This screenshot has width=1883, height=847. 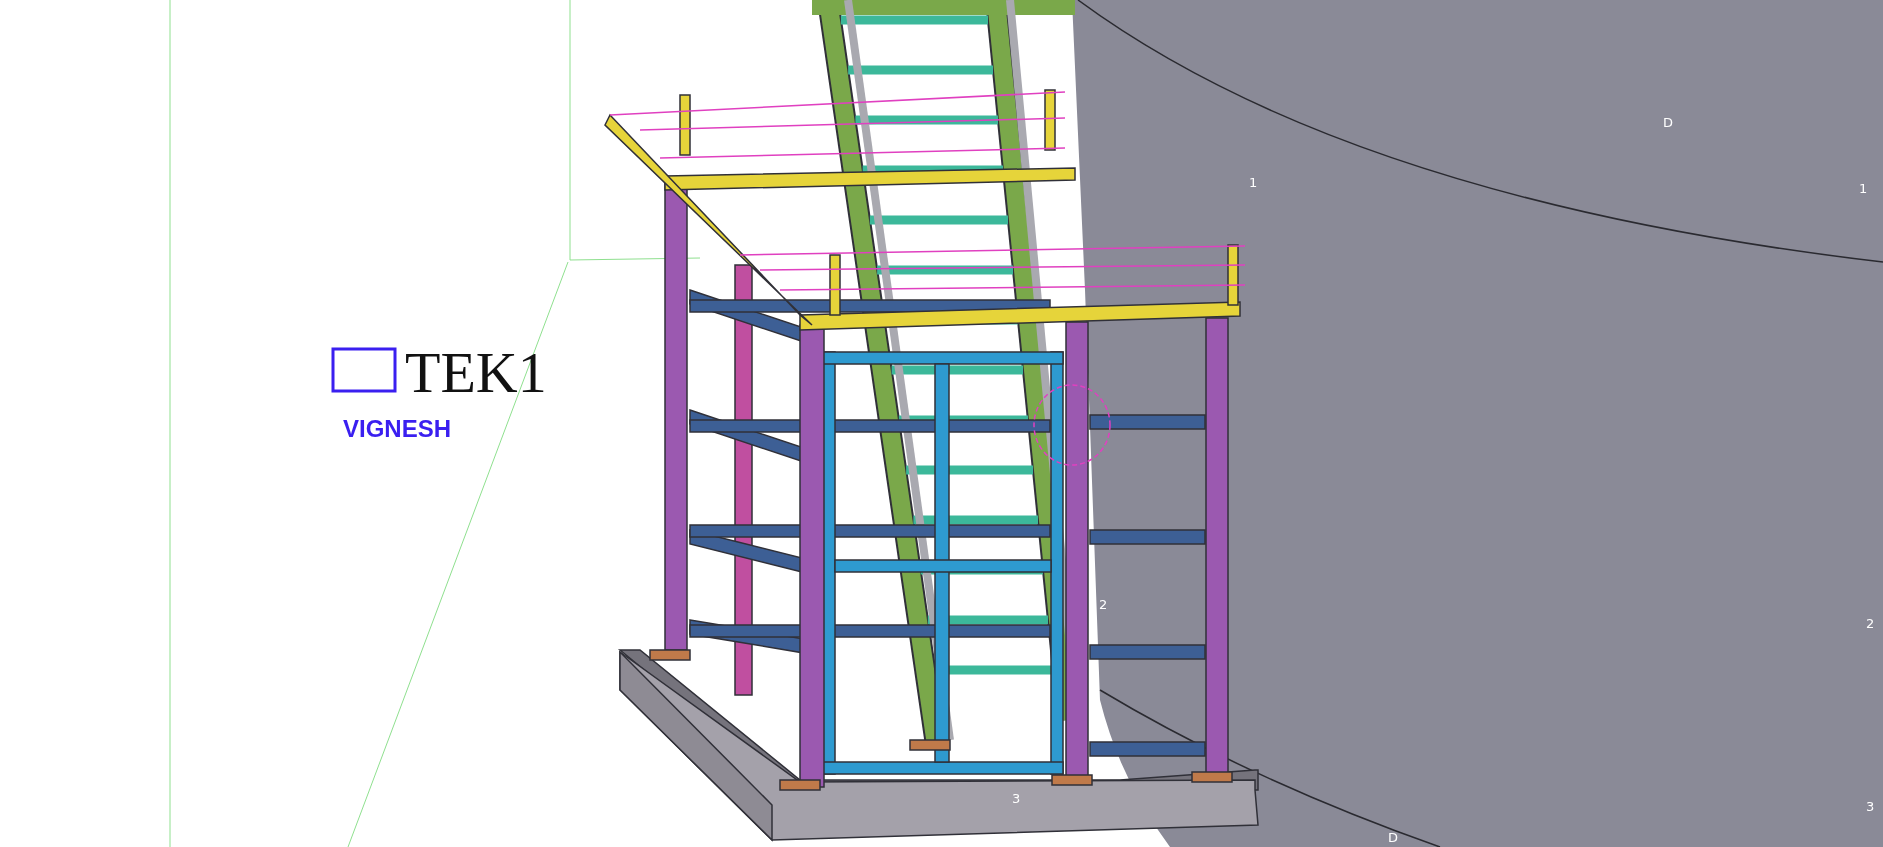 What do you see at coordinates (397, 428) in the screenshot?
I see `logo-caption: VIGNESH` at bounding box center [397, 428].